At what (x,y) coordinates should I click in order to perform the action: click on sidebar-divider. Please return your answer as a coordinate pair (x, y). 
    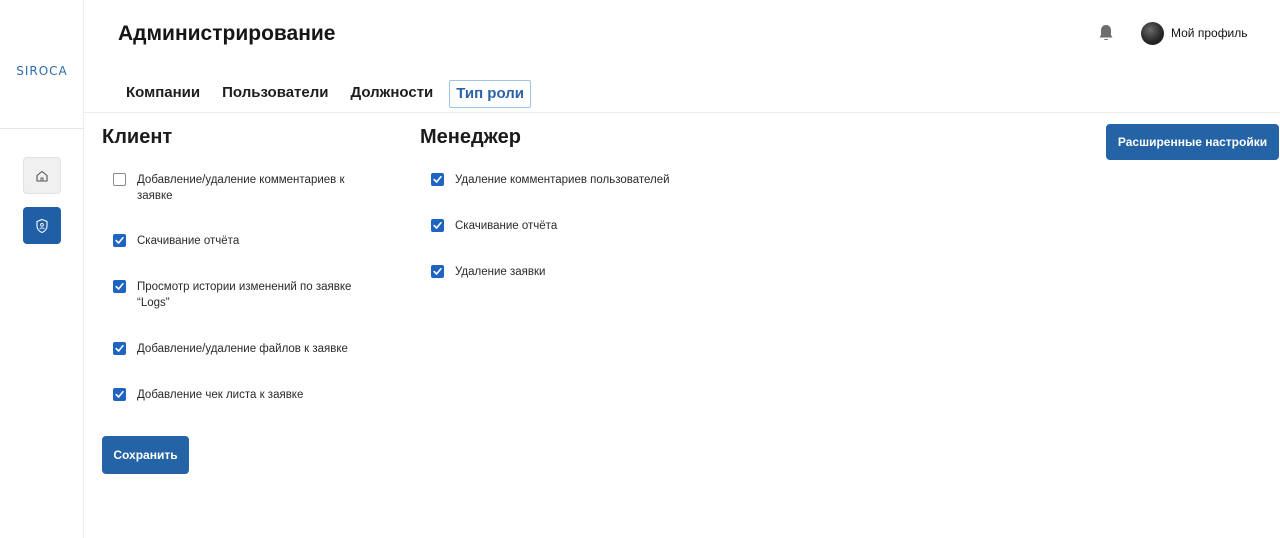
    Looking at the image, I should click on (42, 128).